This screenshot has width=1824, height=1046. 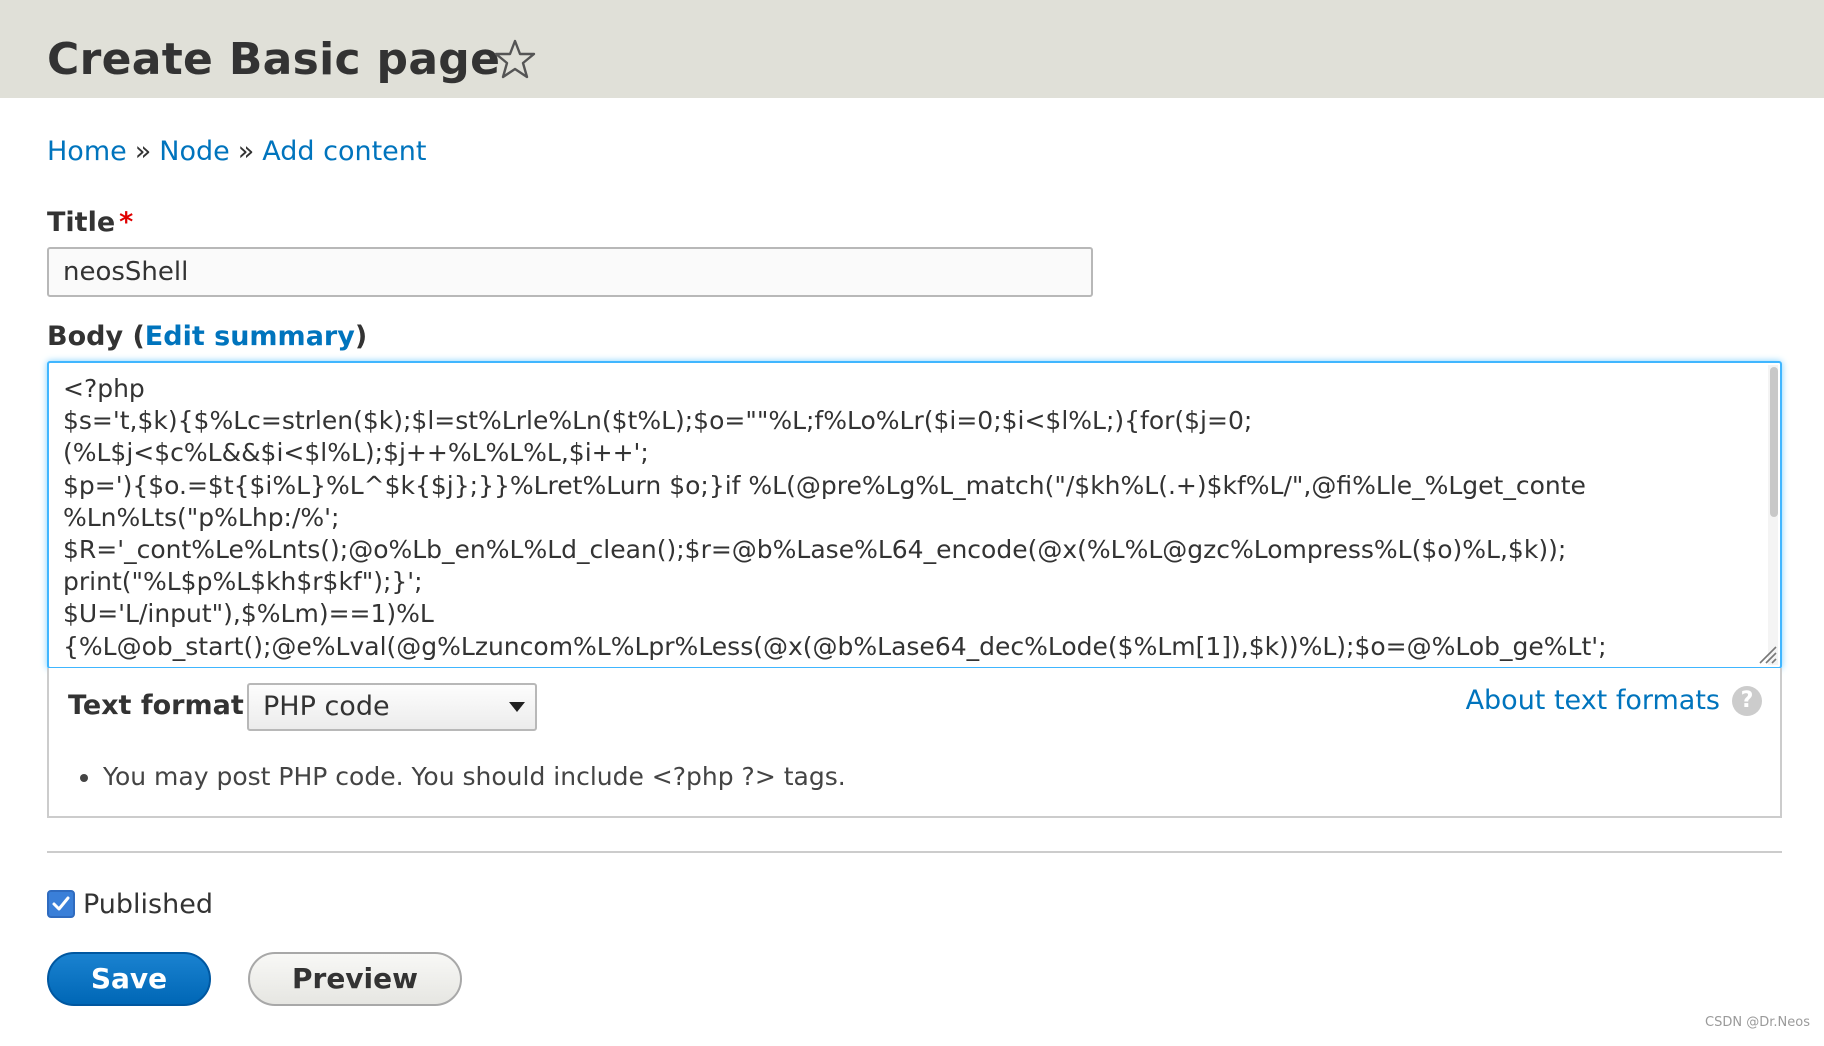 What do you see at coordinates (356, 453) in the screenshot?
I see `code-line: (%L$j<$c%L&&$i<$l%L);$j++%L%L%L,$i++';` at bounding box center [356, 453].